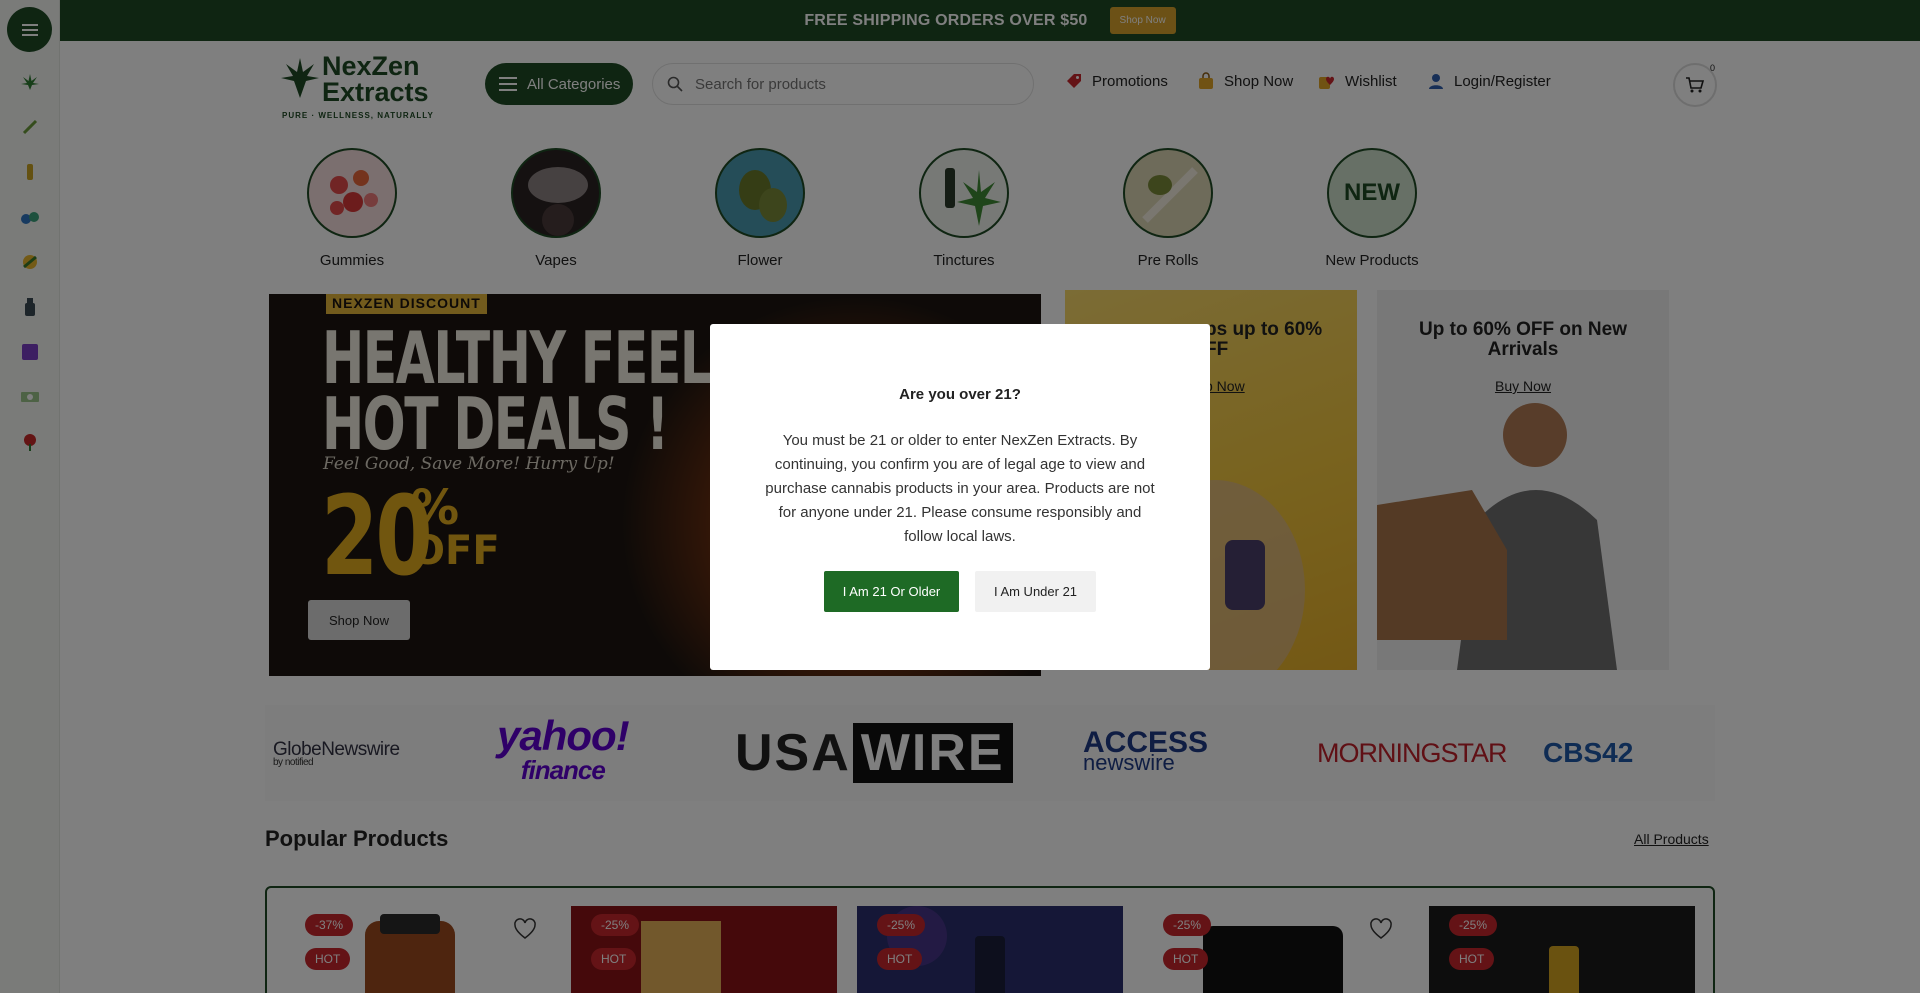  What do you see at coordinates (1035, 591) in the screenshot?
I see `under-21-button: I Am Under 21` at bounding box center [1035, 591].